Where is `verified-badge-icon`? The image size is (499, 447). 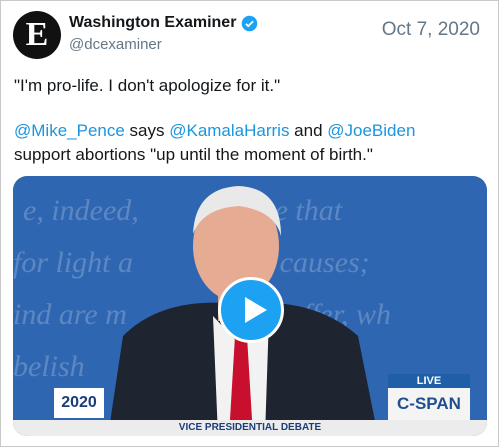 verified-badge-icon is located at coordinates (250, 23).